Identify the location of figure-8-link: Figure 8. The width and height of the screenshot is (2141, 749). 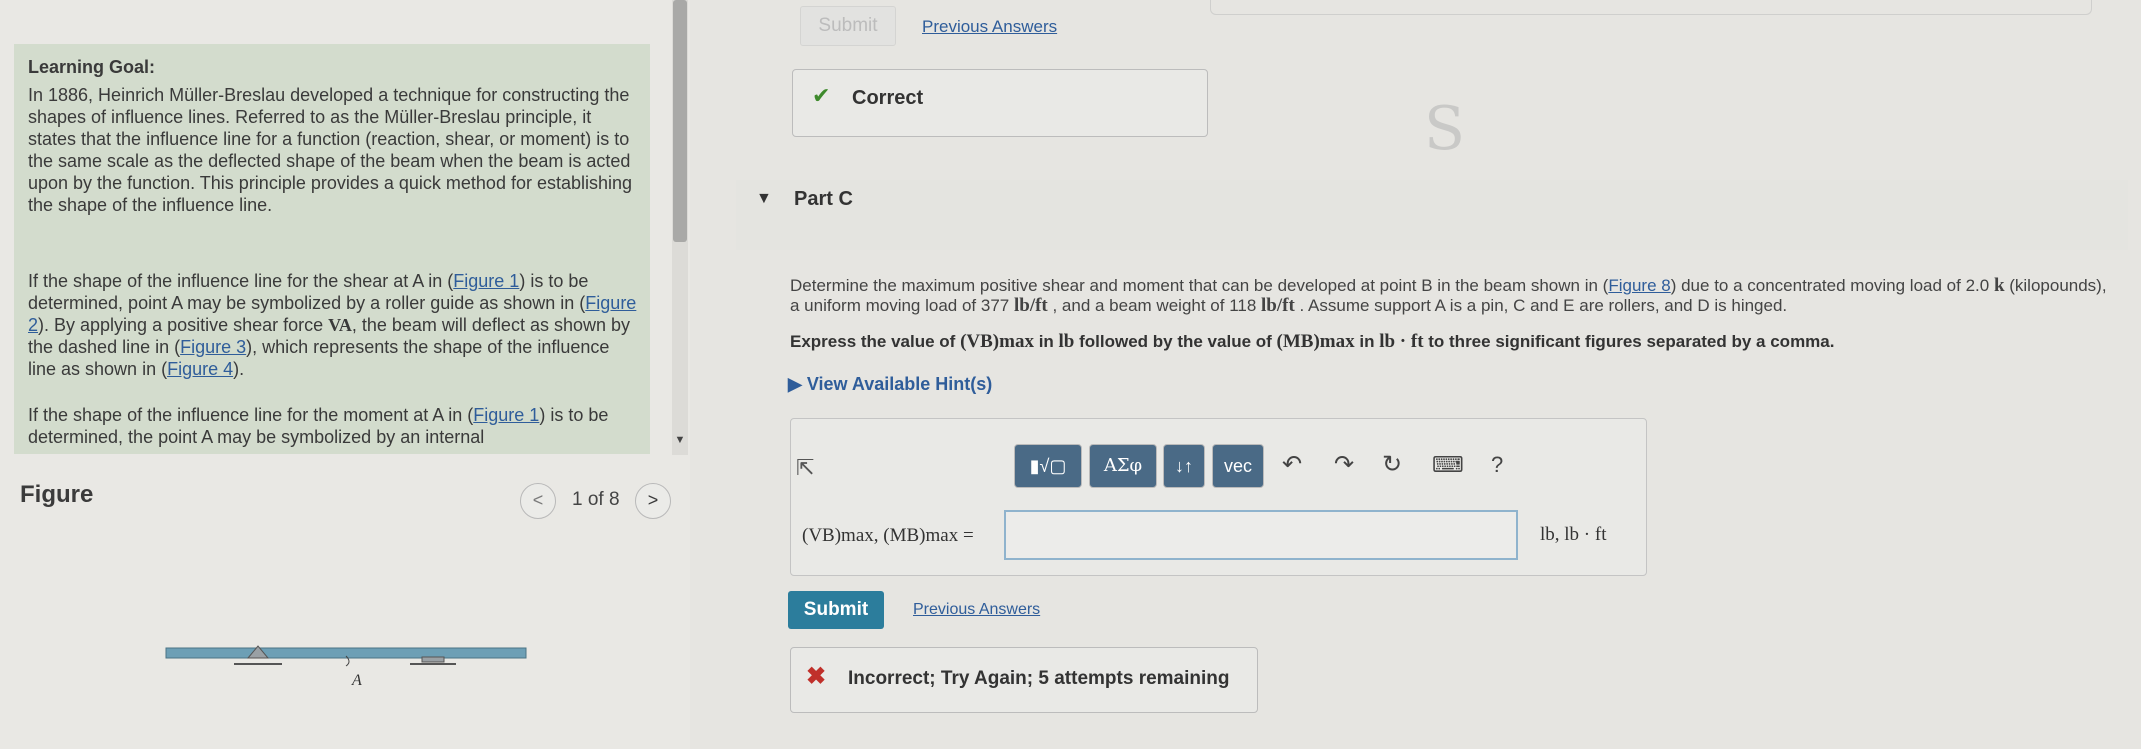
(1639, 285).